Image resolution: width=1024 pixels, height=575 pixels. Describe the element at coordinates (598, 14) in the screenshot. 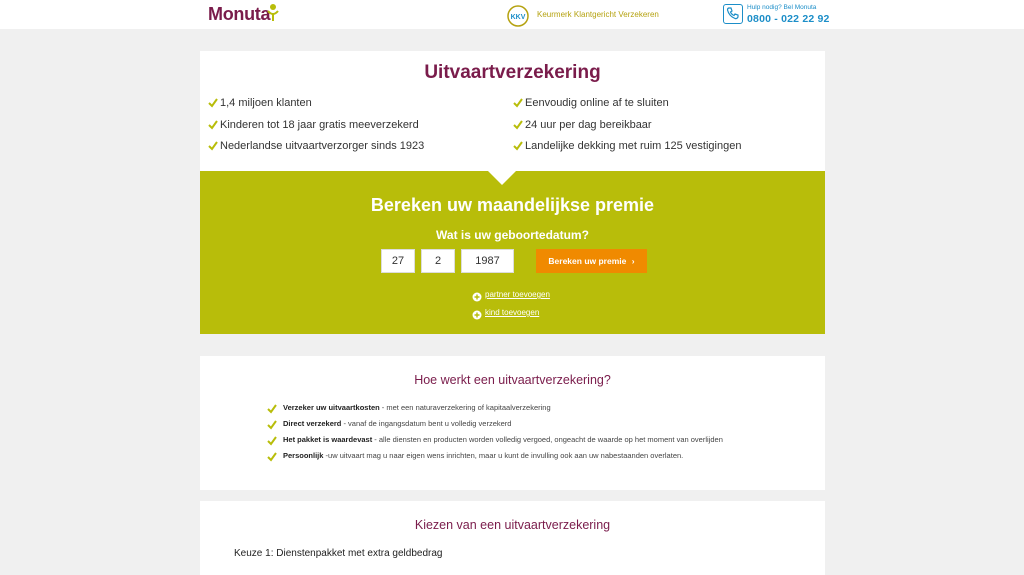

I see `kkv-label: Keurmerk Klantgericht Verzekeren` at that location.